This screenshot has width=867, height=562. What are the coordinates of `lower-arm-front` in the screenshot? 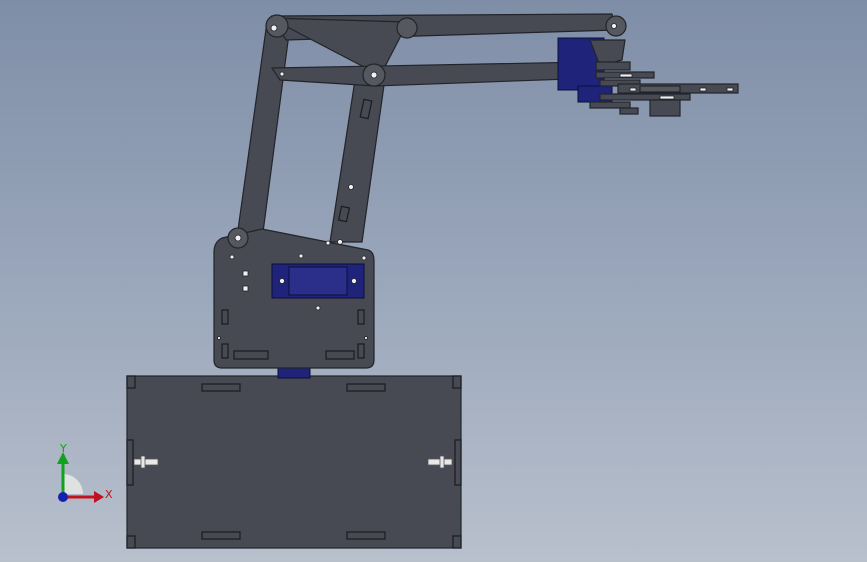 It's located at (357, 161).